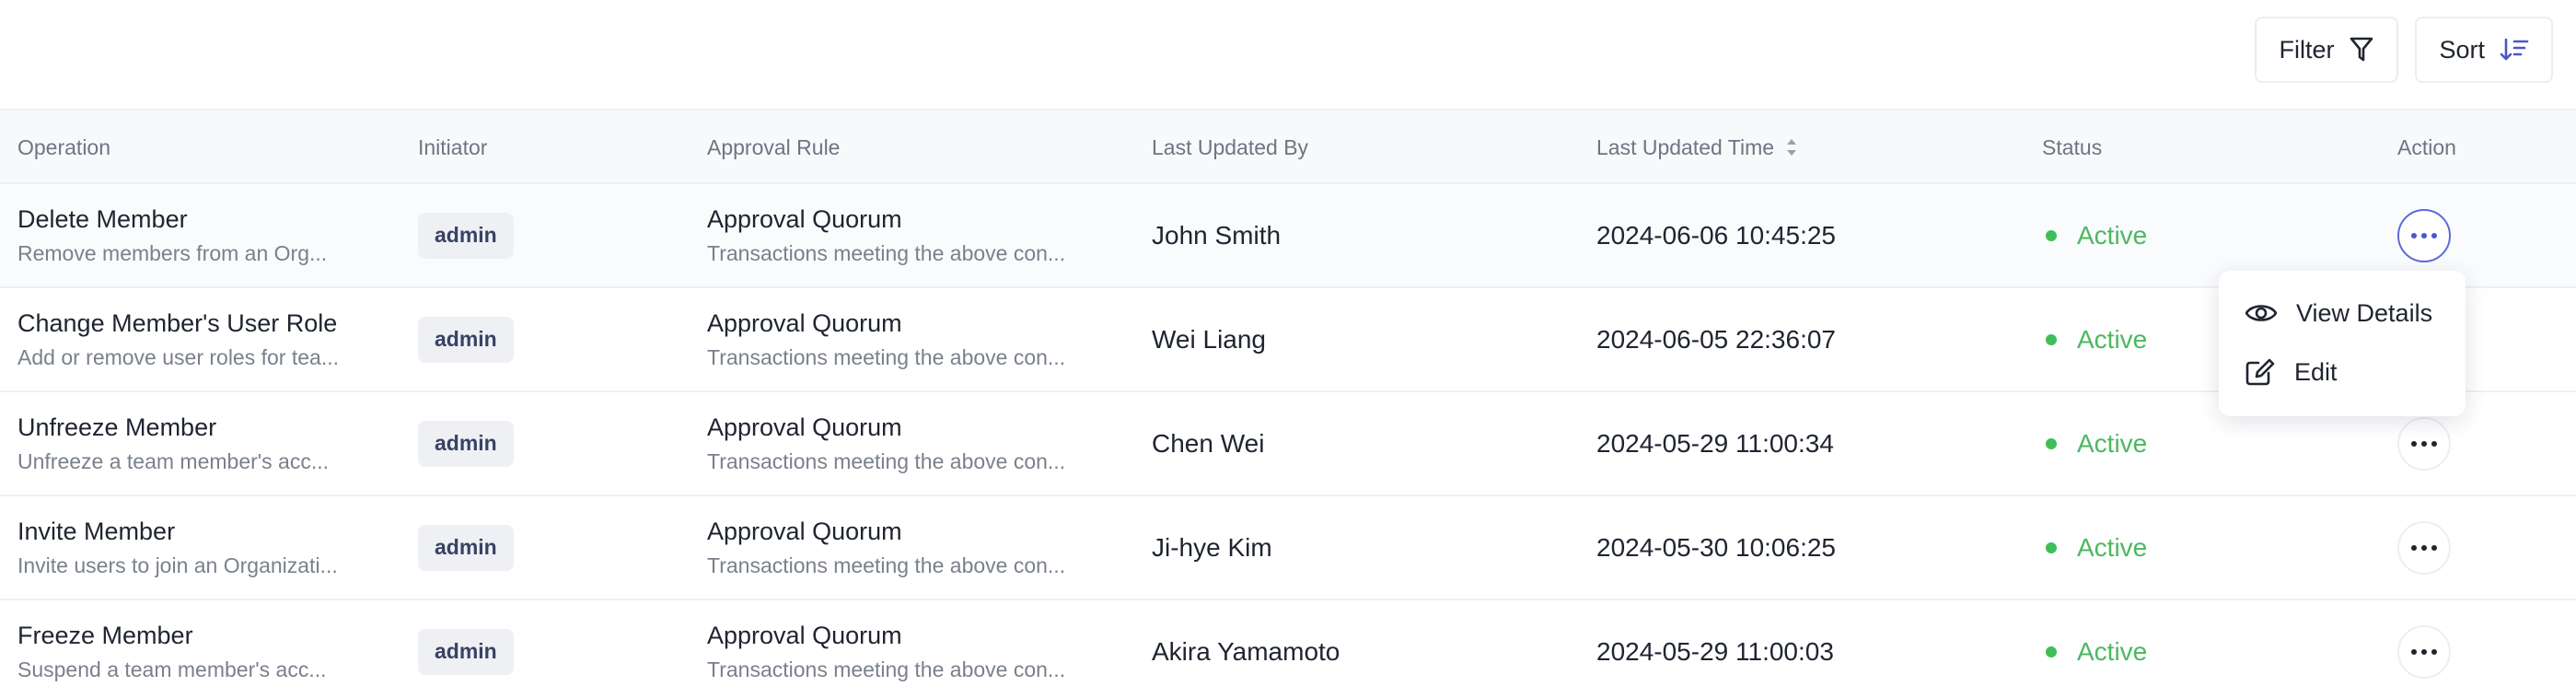  I want to click on sort-button: Sort, so click(2484, 50).